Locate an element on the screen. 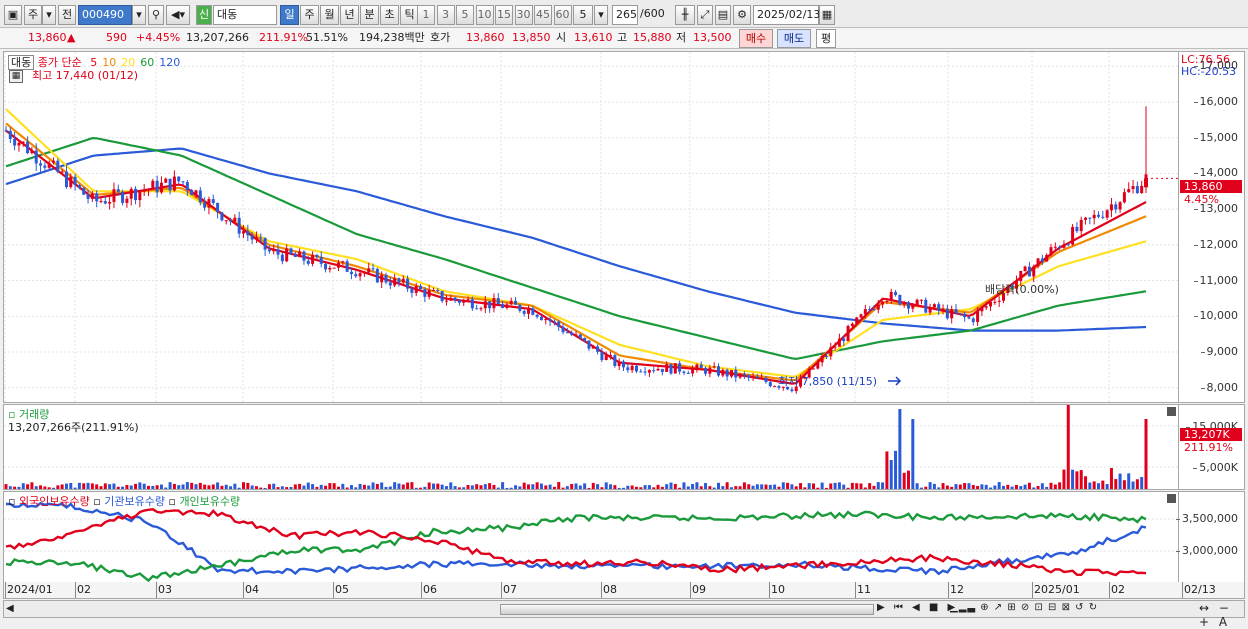 The width and height of the screenshot is (1248, 629). stock-tag: 대동 is located at coordinates (21, 62).